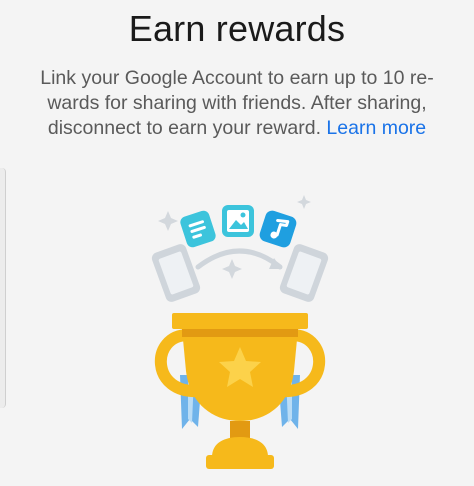 This screenshot has height=486, width=474. Describe the element at coordinates (278, 229) in the screenshot. I see `music-note-icon` at that location.